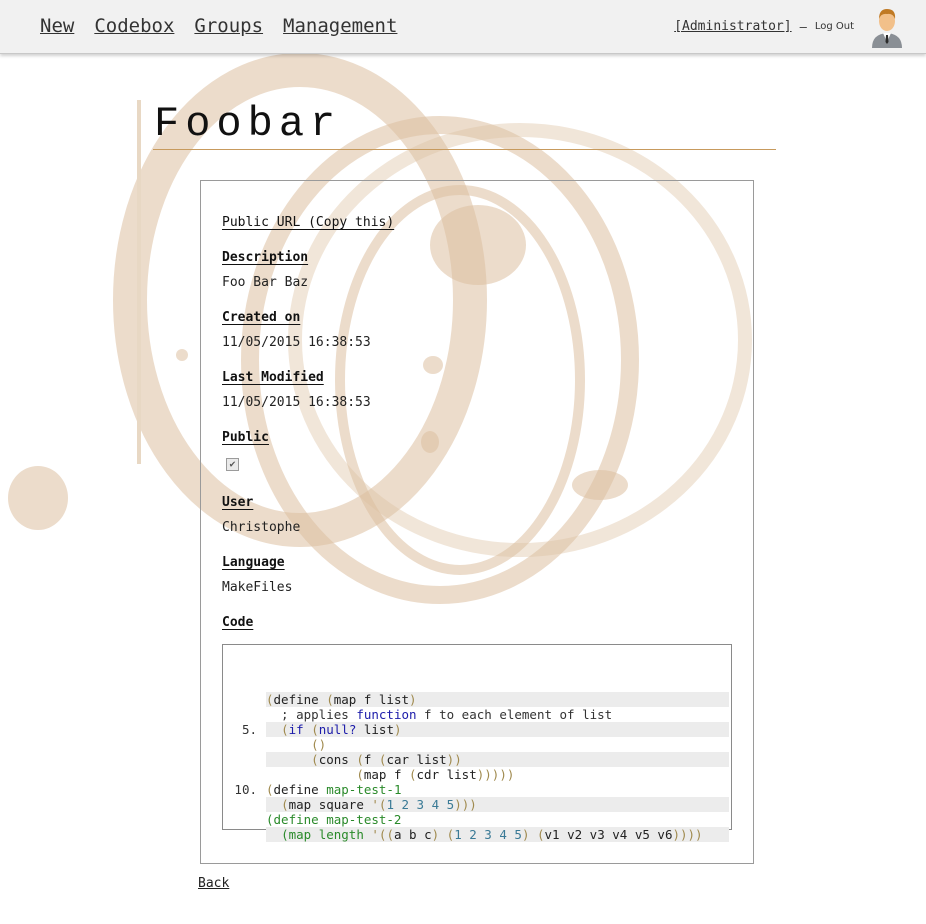 The width and height of the screenshot is (926, 924). I want to click on user-box: [Administrator] – Log Out, so click(764, 26).